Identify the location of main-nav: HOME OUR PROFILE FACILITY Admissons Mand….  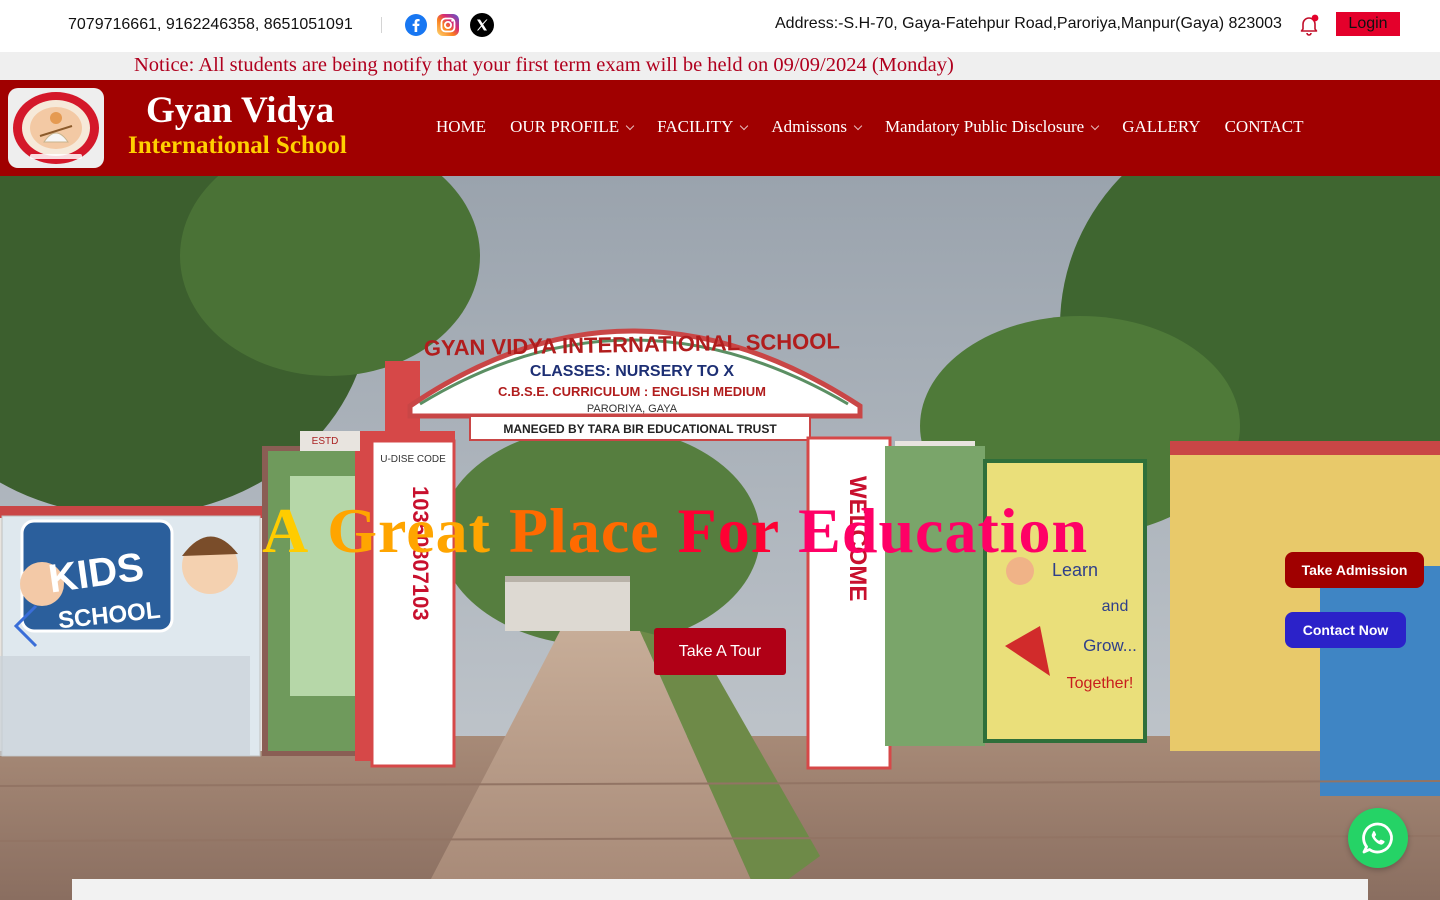
(870, 127).